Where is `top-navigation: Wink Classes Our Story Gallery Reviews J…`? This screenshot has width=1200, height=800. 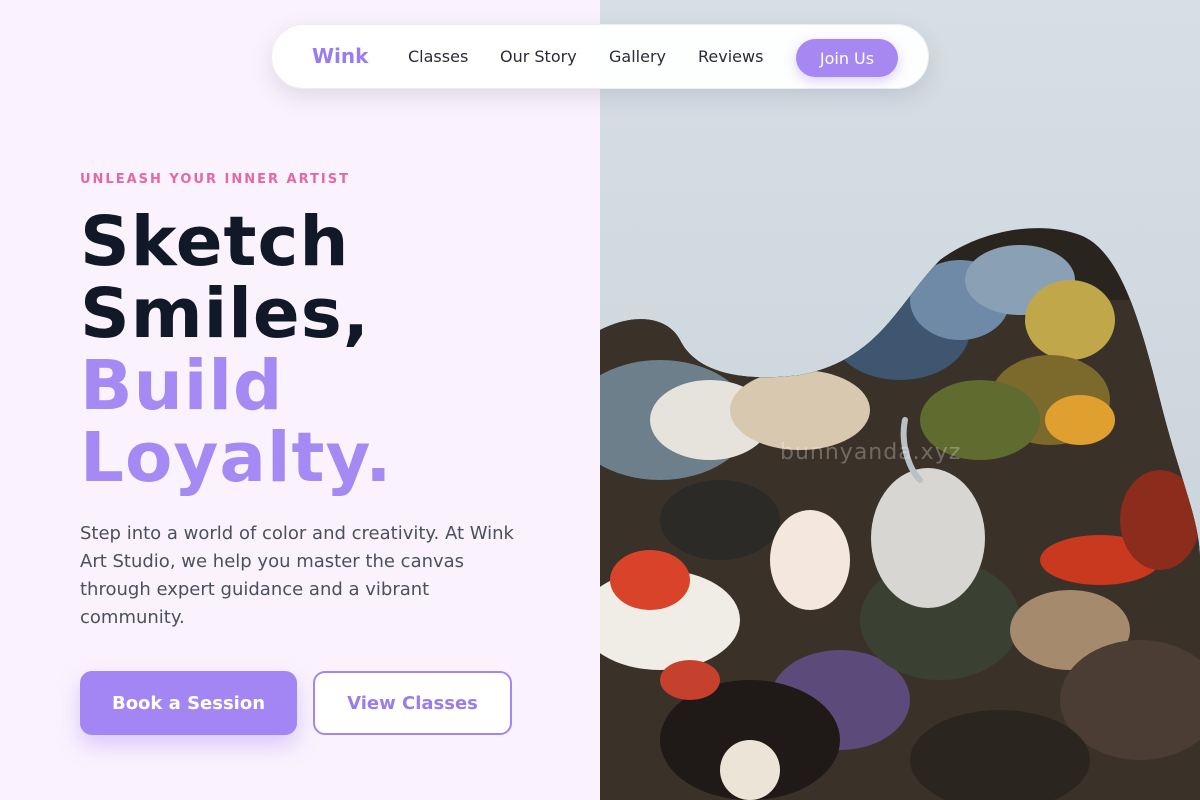
top-navigation: Wink Classes Our Story Gallery Reviews J… is located at coordinates (600, 56).